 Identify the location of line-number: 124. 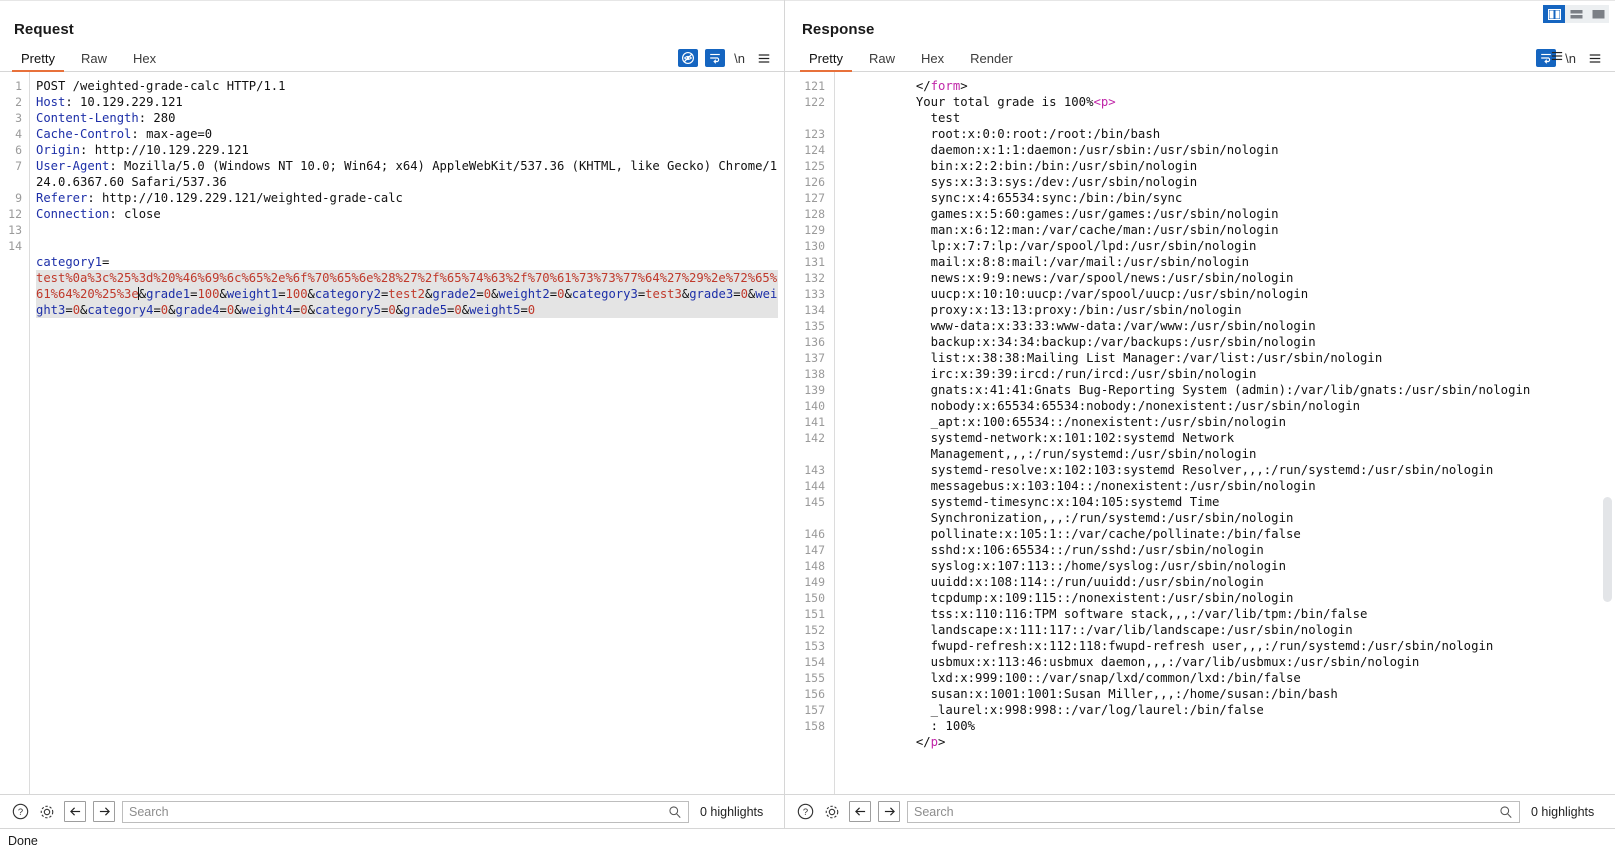
(814, 150).